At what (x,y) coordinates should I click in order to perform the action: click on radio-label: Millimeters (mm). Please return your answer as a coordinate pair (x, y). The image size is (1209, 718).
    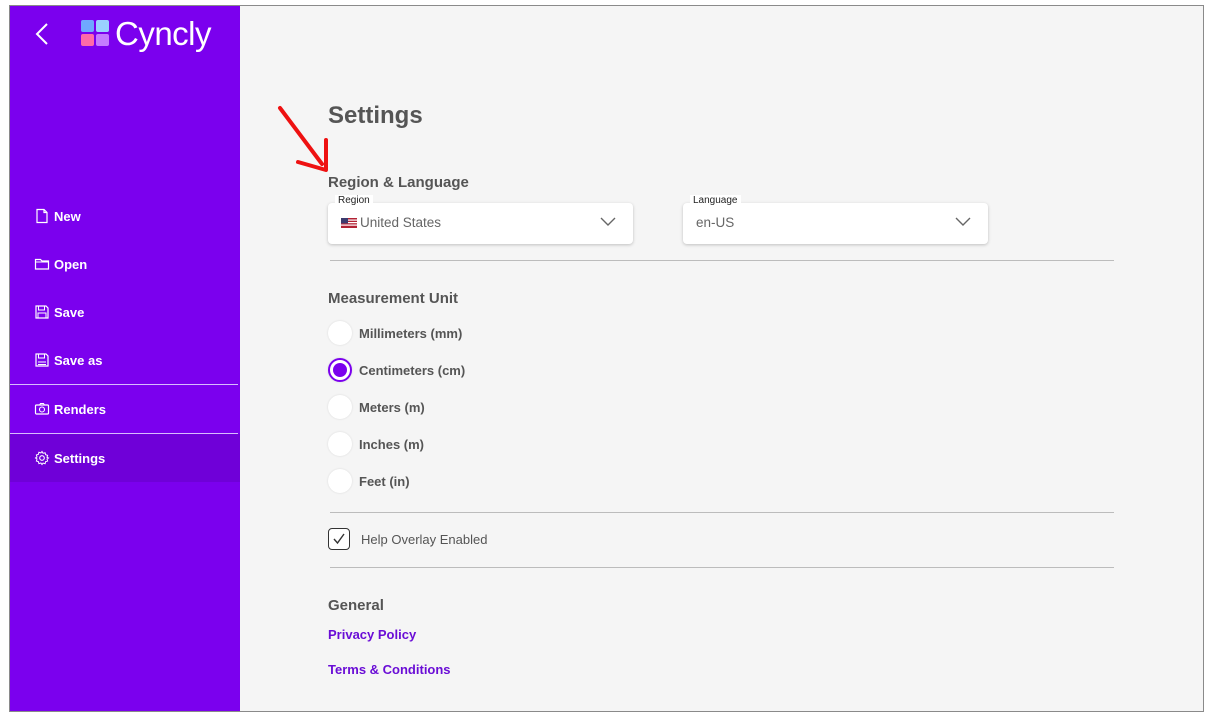
    Looking at the image, I should click on (411, 333).